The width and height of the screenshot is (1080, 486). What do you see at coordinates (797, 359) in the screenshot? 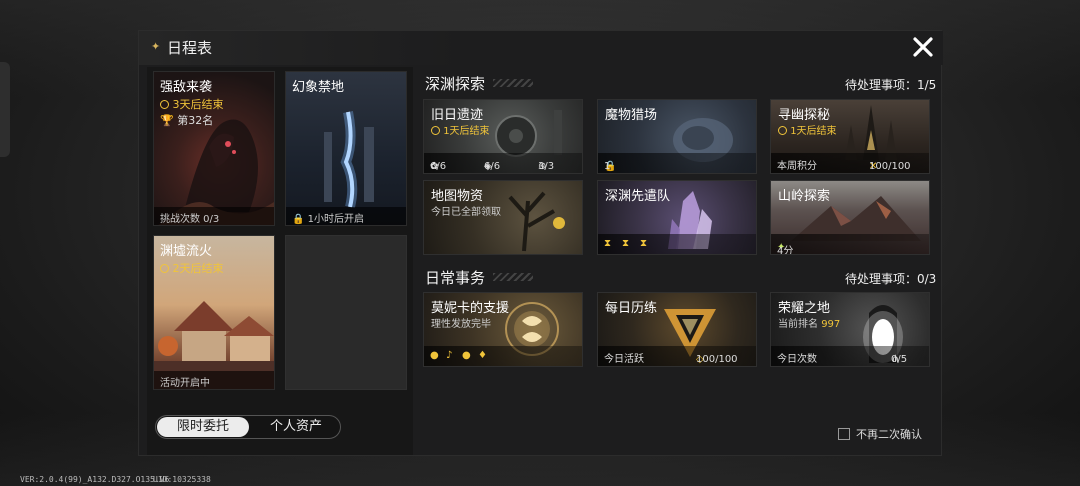
I see `footer-label: 今日次数` at bounding box center [797, 359].